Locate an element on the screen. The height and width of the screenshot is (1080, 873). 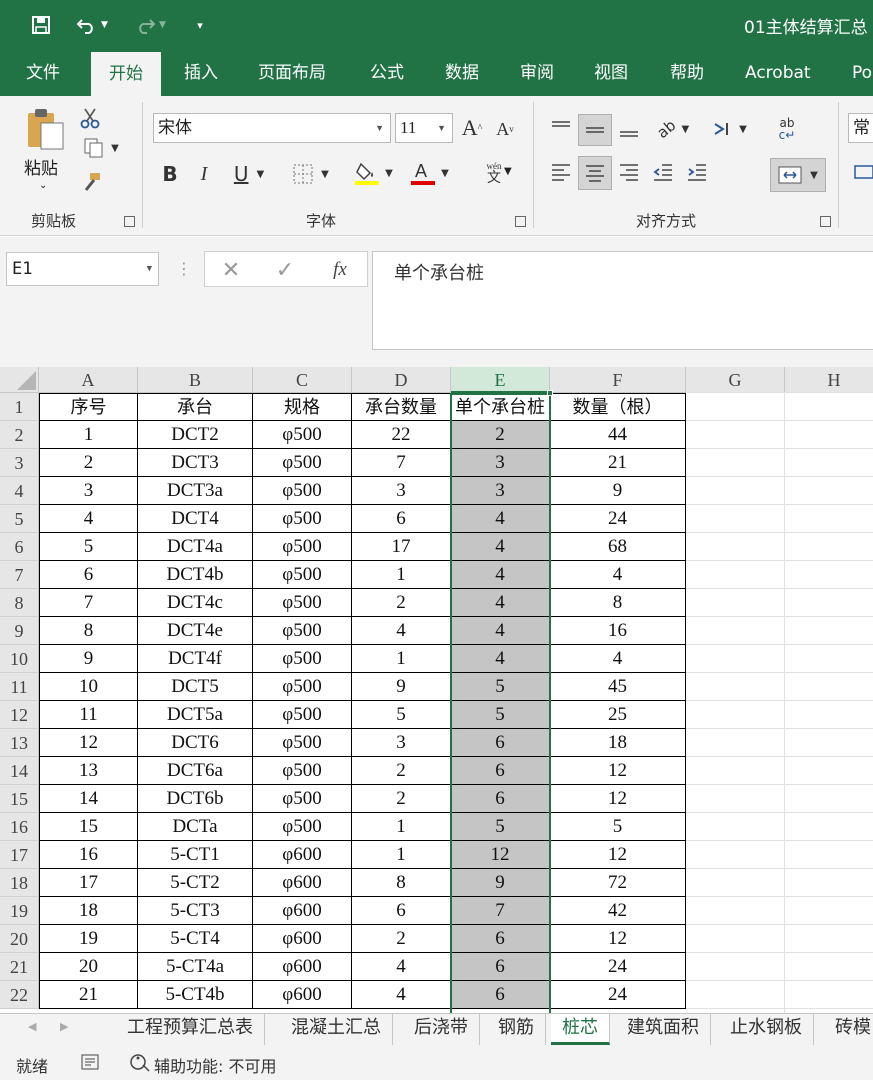
paste-label: 粘贴 is located at coordinates (41, 166).